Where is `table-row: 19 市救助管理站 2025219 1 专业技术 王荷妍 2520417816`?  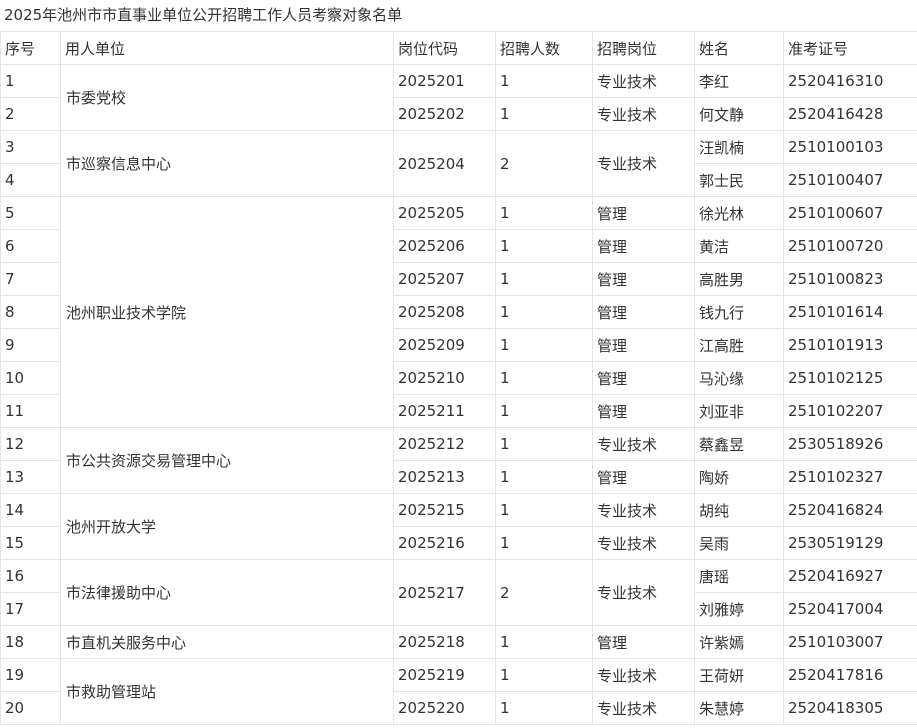
table-row: 19 市救助管理站 2025219 1 专业技术 王荷妍 2520417816 is located at coordinates (458, 691).